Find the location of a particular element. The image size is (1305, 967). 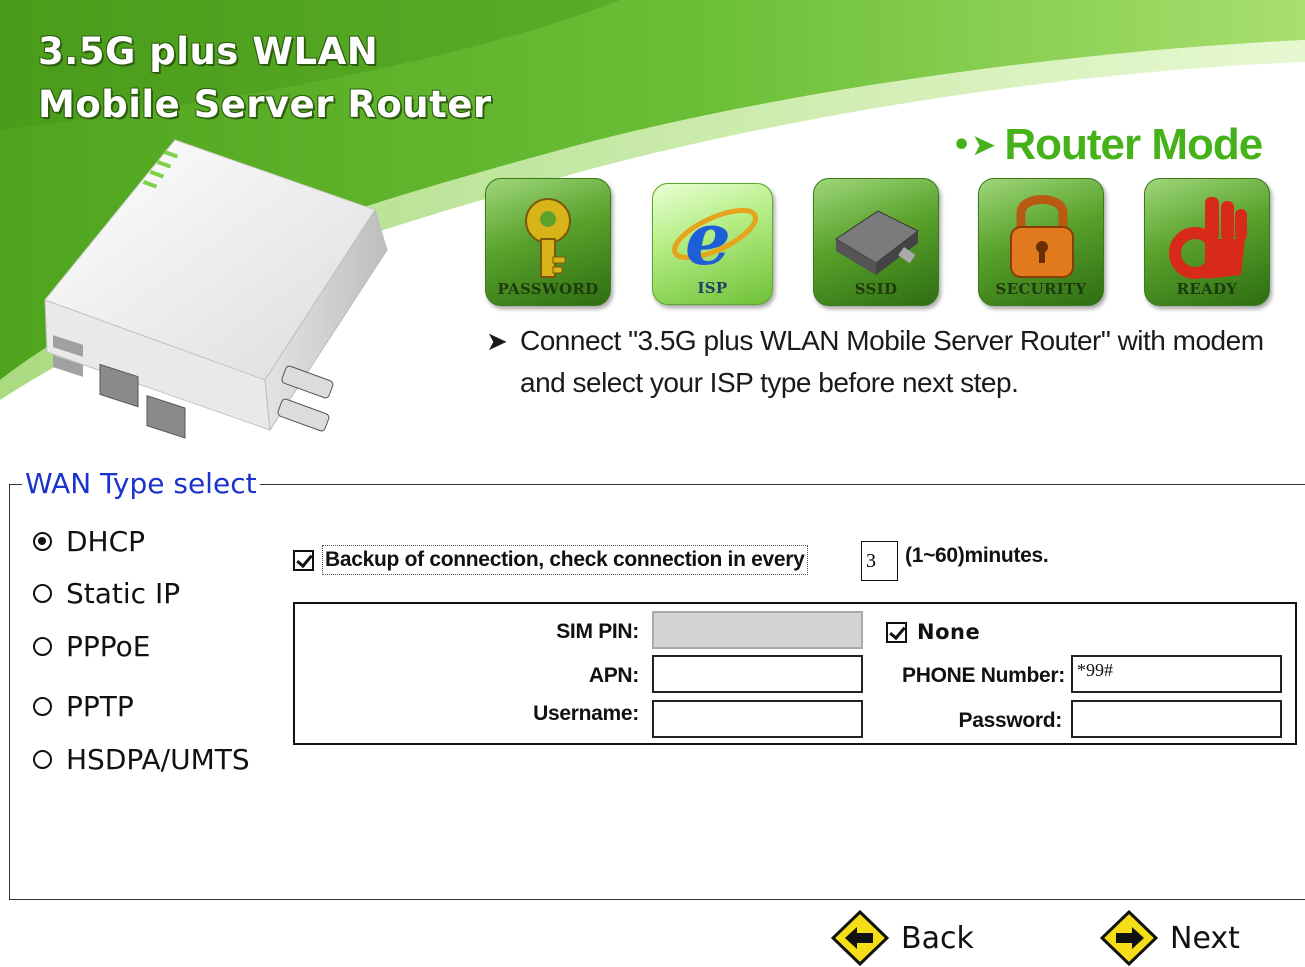

sim-pin-label: SIM PIN: is located at coordinates (597, 631).